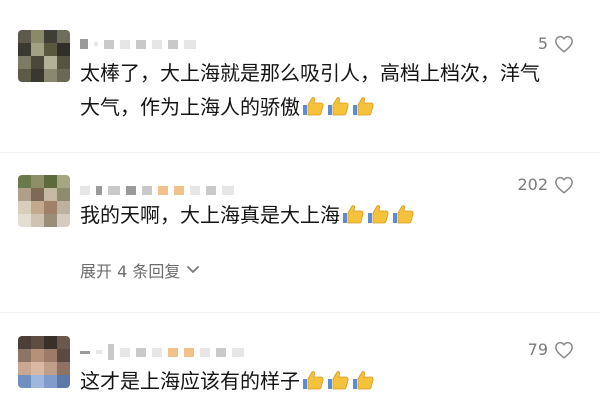 The width and height of the screenshot is (600, 415). What do you see at coordinates (130, 271) in the screenshot?
I see `expand-replies-label: 展开 4 条回复` at bounding box center [130, 271].